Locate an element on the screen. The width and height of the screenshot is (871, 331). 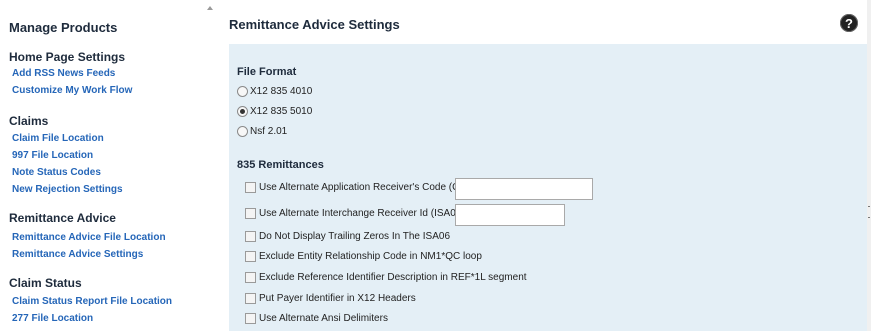
sidebar-link-remittance-advice-settings: Remittance Advice Settings is located at coordinates (77, 254).